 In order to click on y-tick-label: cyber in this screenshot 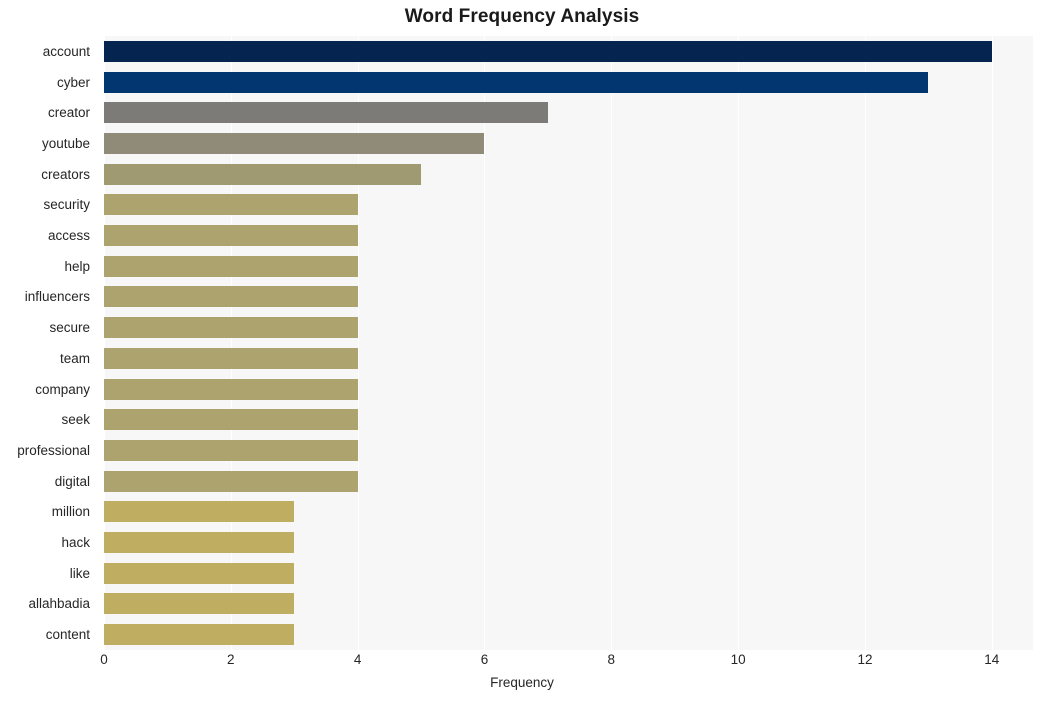, I will do `click(73, 82)`.